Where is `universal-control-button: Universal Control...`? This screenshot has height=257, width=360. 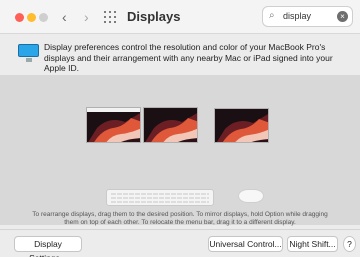 universal-control-button: Universal Control... is located at coordinates (245, 244).